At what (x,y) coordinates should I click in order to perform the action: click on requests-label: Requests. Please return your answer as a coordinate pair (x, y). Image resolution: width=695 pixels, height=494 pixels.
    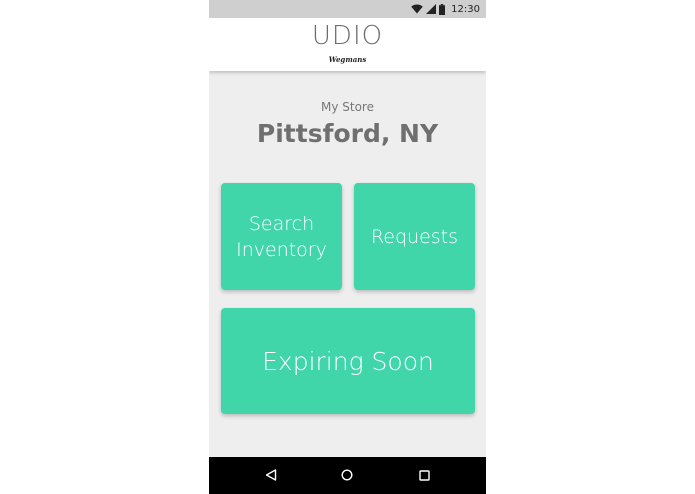
    Looking at the image, I should click on (414, 236).